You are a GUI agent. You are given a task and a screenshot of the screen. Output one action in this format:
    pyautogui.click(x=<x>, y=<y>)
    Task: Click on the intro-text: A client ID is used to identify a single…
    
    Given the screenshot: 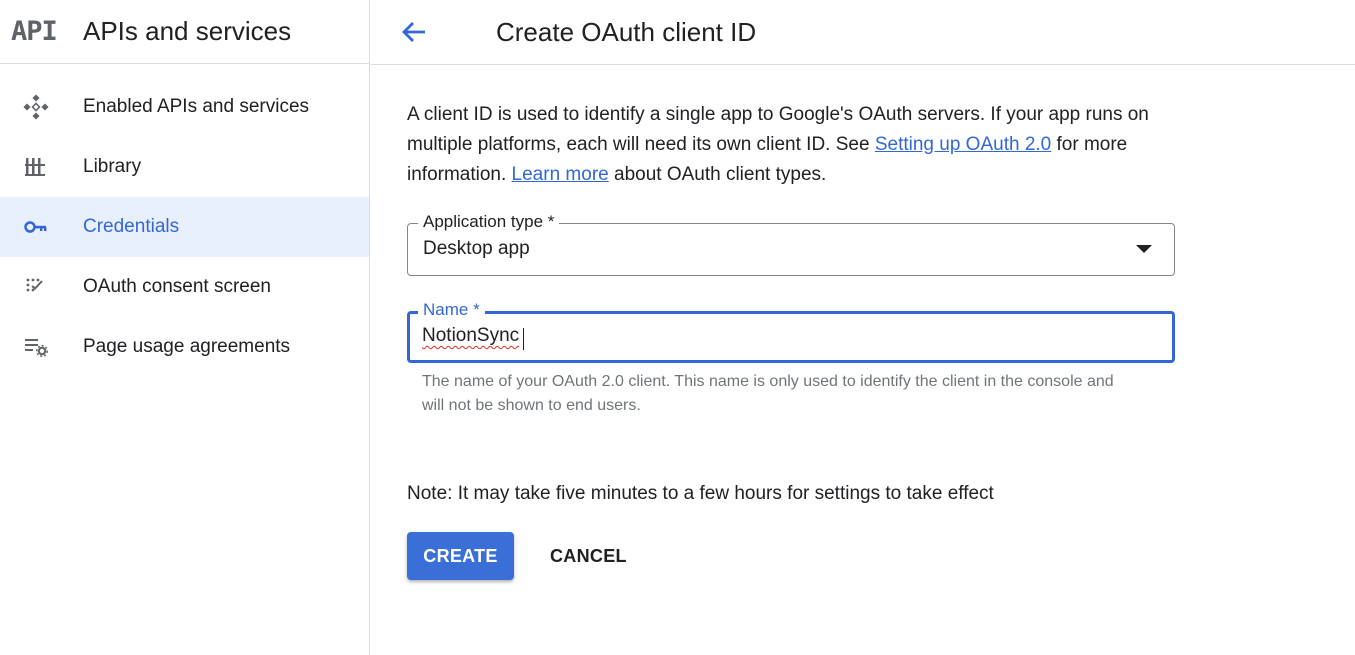 What is the action you would take?
    pyautogui.click(x=792, y=145)
    